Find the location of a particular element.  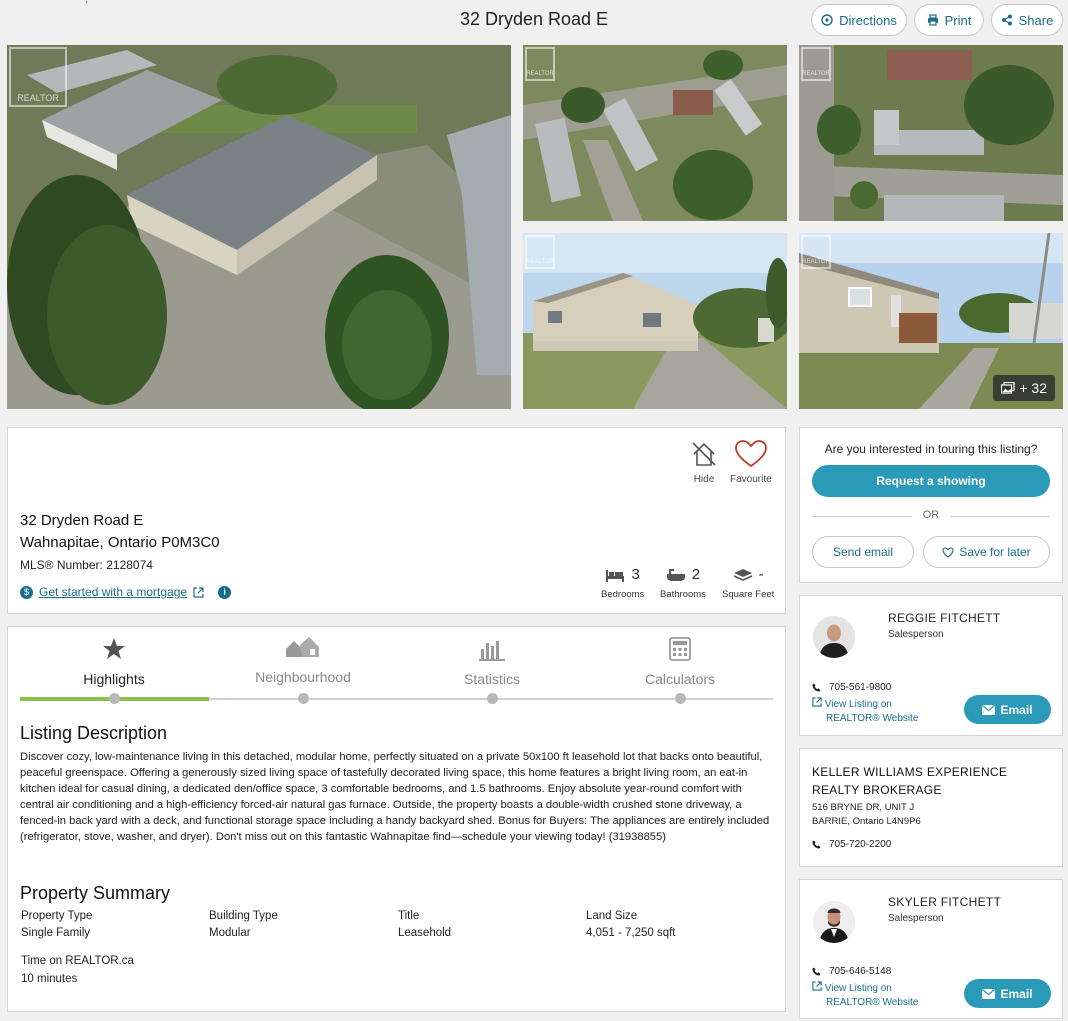

share-label: Share is located at coordinates (1036, 20).